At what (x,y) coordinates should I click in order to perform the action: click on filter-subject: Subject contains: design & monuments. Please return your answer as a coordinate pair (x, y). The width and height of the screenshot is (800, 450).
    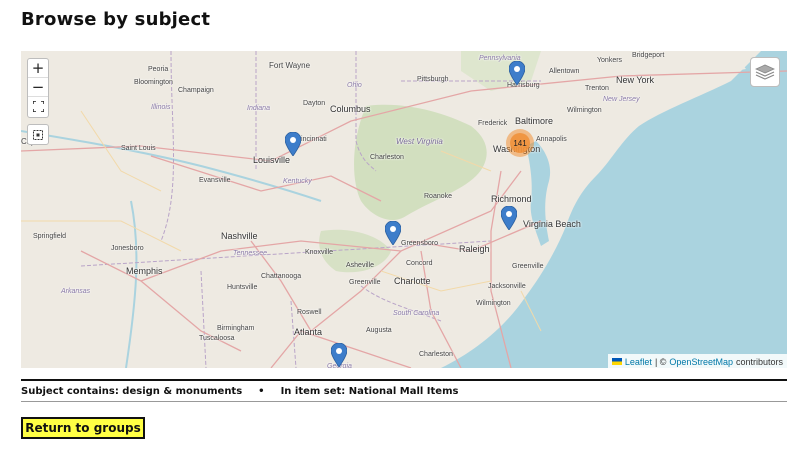
    Looking at the image, I should click on (132, 391).